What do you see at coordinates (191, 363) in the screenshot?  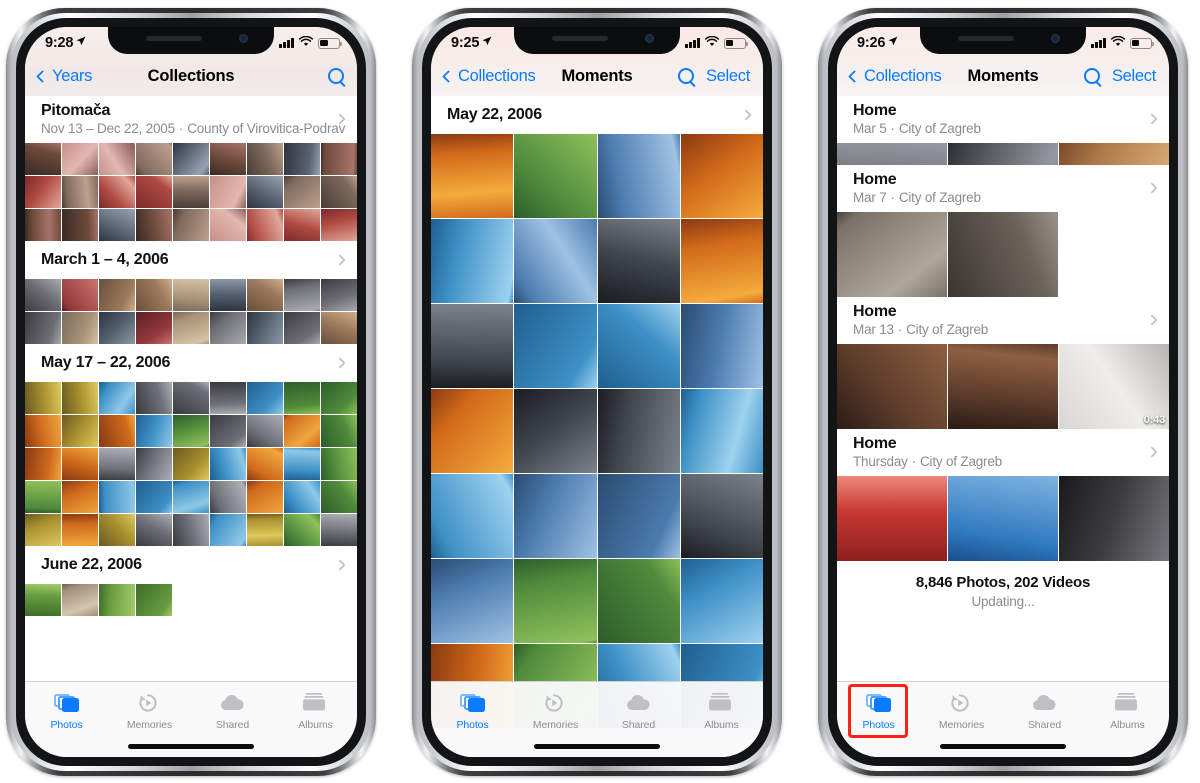 I see `section-header: May 17 – 22, 2006` at bounding box center [191, 363].